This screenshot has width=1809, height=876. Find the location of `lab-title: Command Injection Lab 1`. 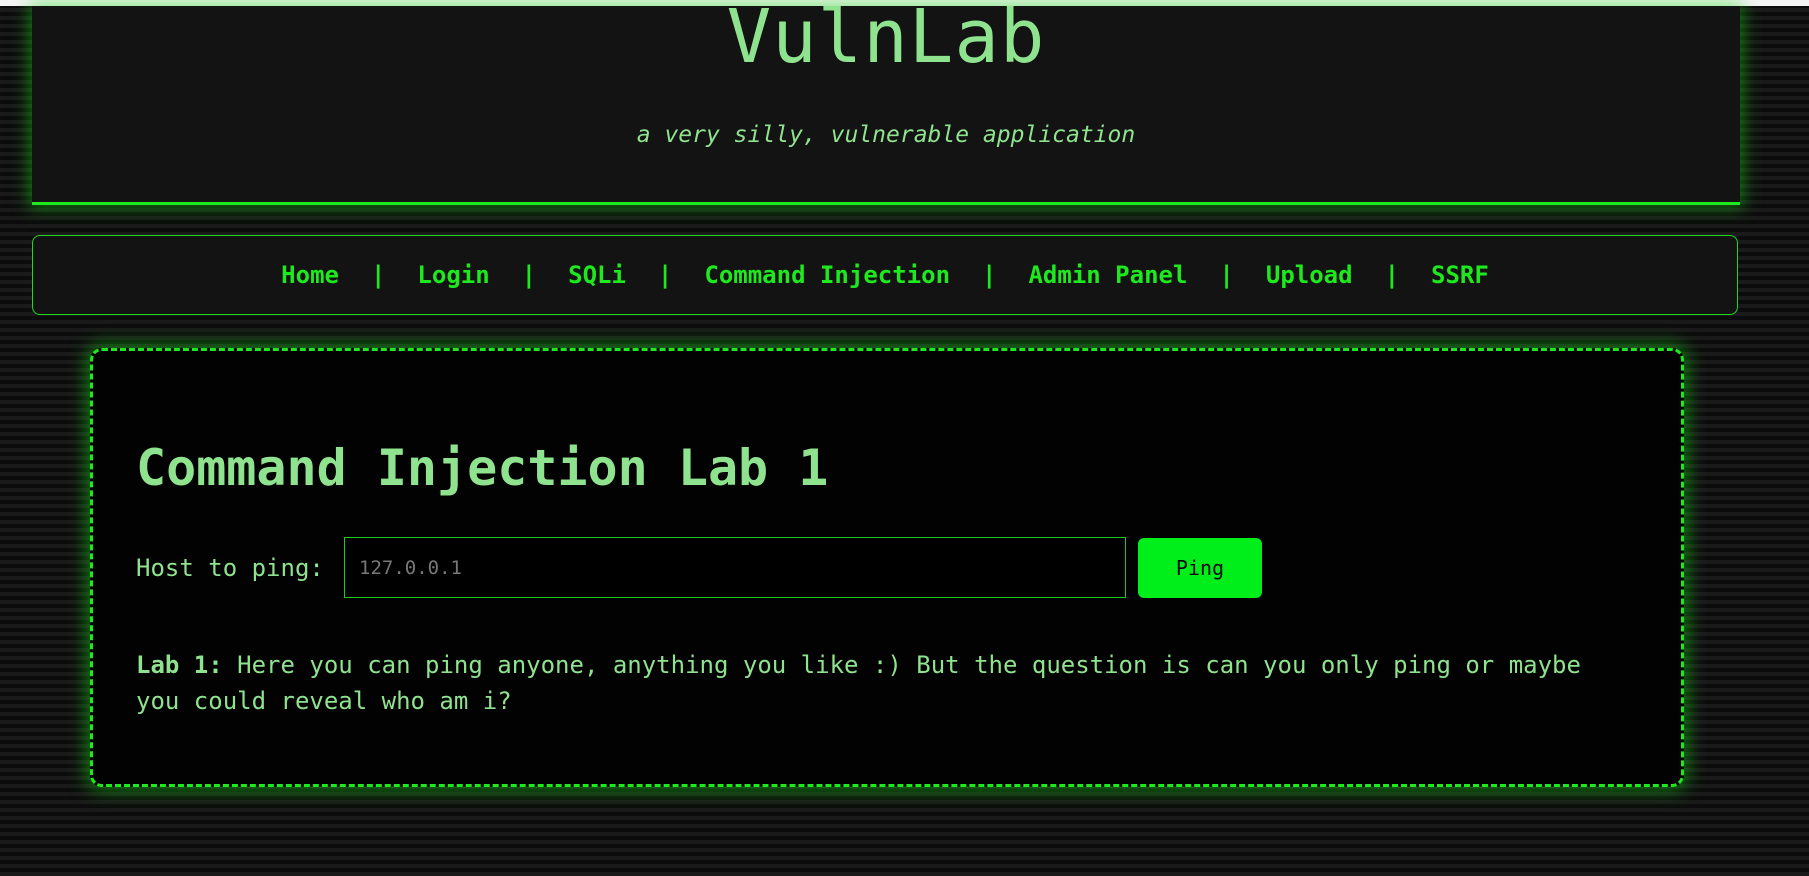

lab-title: Command Injection Lab 1 is located at coordinates (482, 468).